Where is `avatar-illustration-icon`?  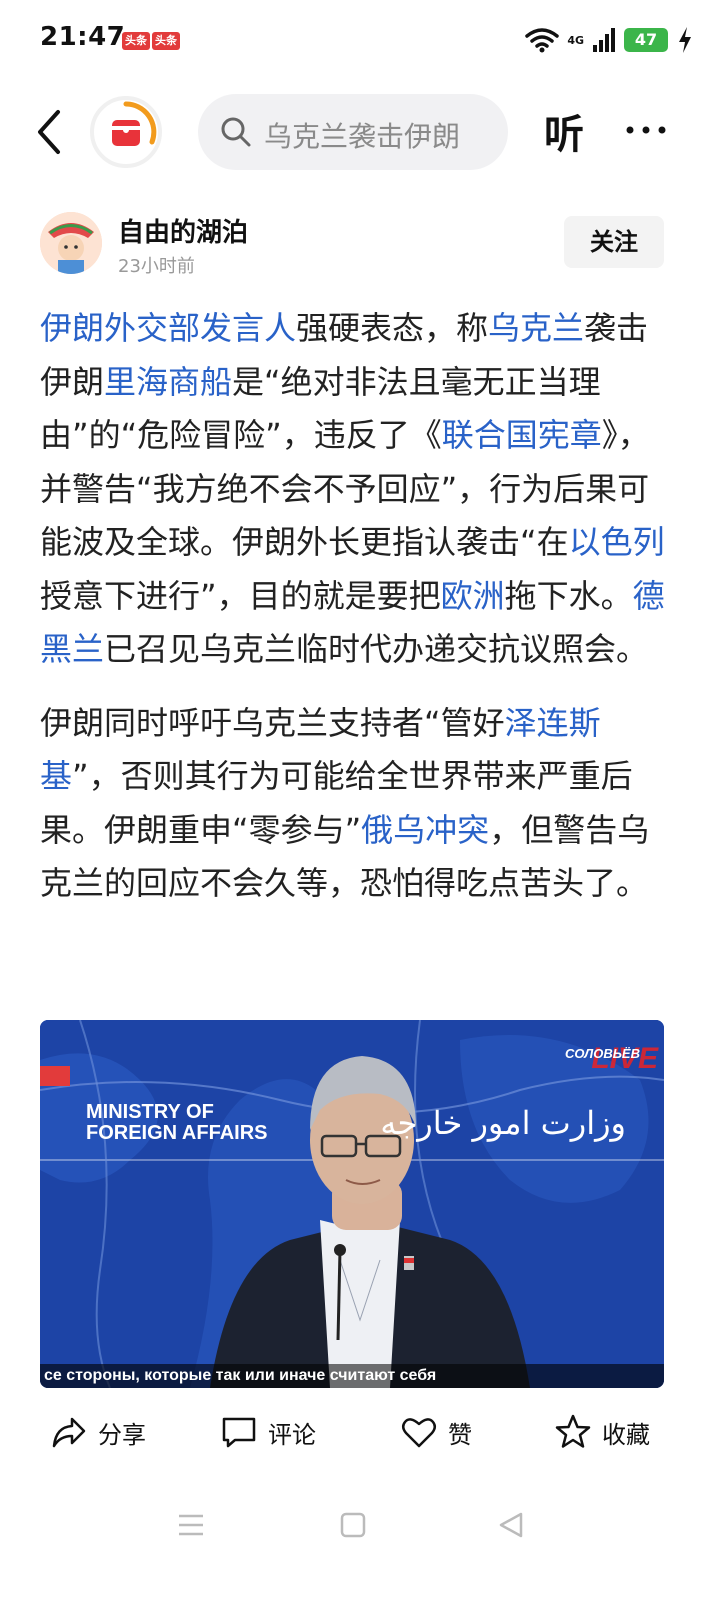 avatar-illustration-icon is located at coordinates (71, 243).